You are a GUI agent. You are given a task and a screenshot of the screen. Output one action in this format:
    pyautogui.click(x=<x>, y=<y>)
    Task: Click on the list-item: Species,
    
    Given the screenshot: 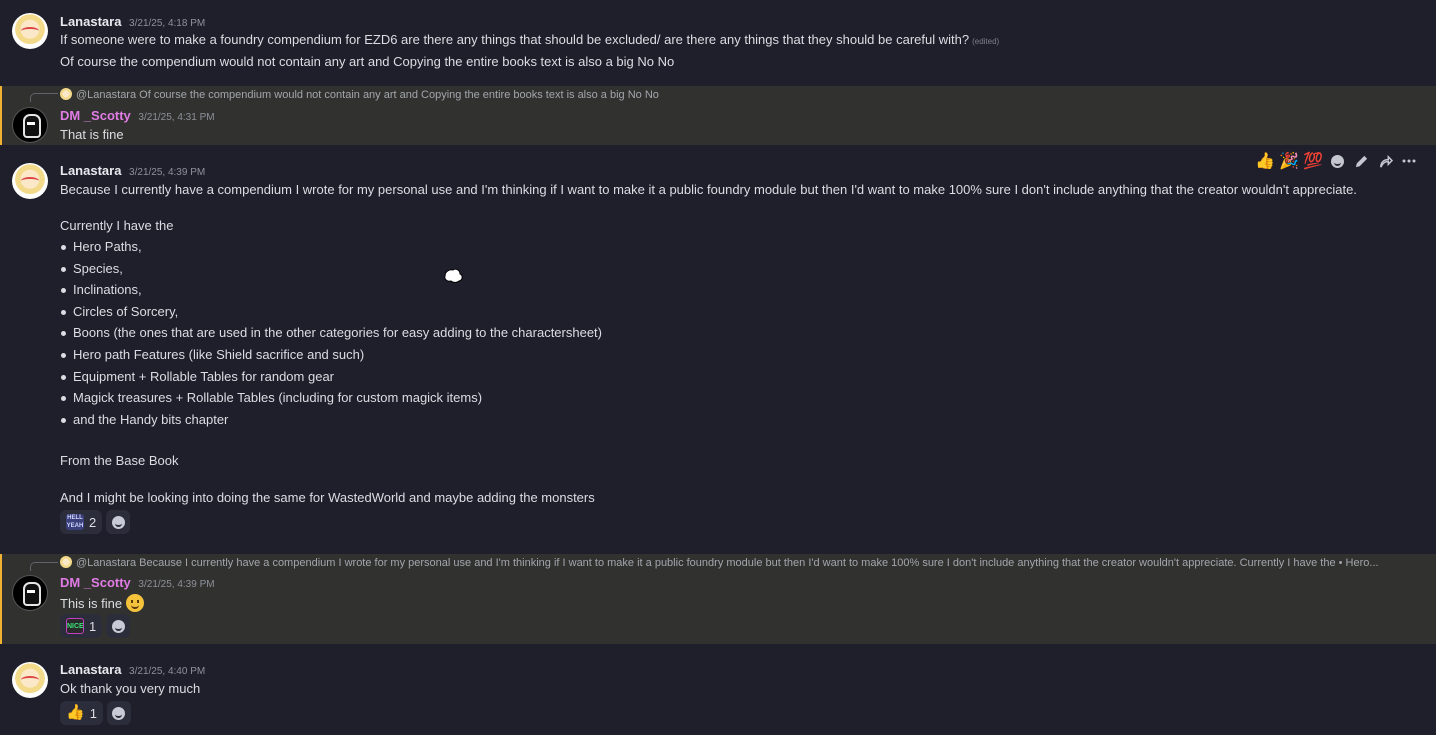 What is the action you would take?
    pyautogui.click(x=331, y=269)
    